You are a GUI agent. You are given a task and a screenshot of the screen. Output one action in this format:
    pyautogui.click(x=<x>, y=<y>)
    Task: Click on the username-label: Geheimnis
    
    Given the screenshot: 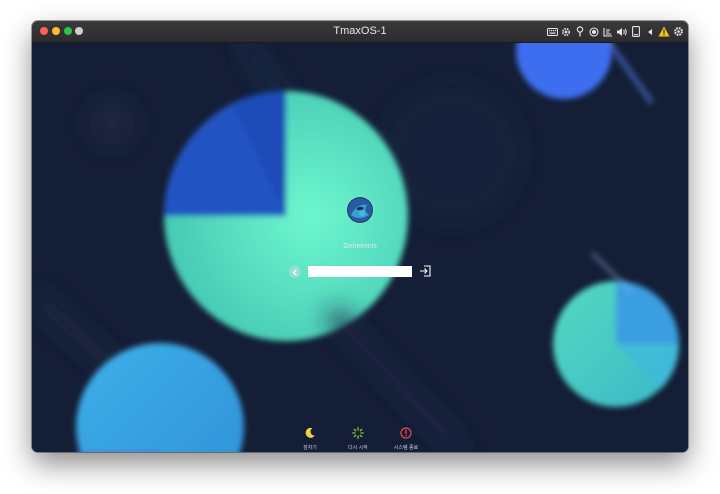 What is the action you would take?
    pyautogui.click(x=360, y=246)
    